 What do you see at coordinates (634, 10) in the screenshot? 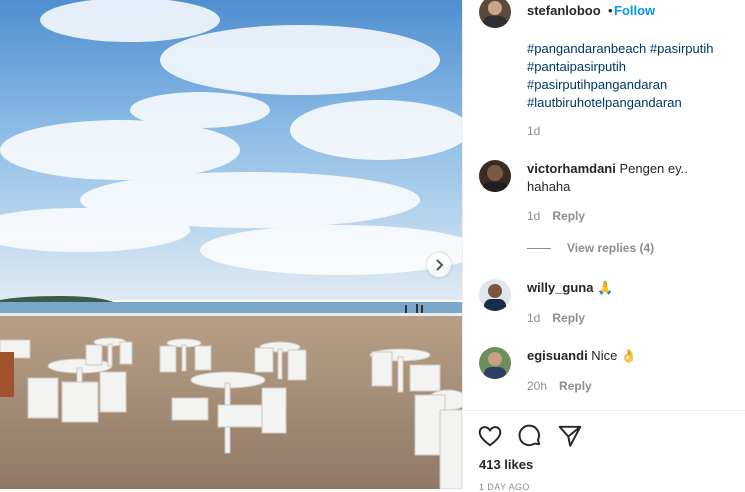
I see `follow-button: Follow` at bounding box center [634, 10].